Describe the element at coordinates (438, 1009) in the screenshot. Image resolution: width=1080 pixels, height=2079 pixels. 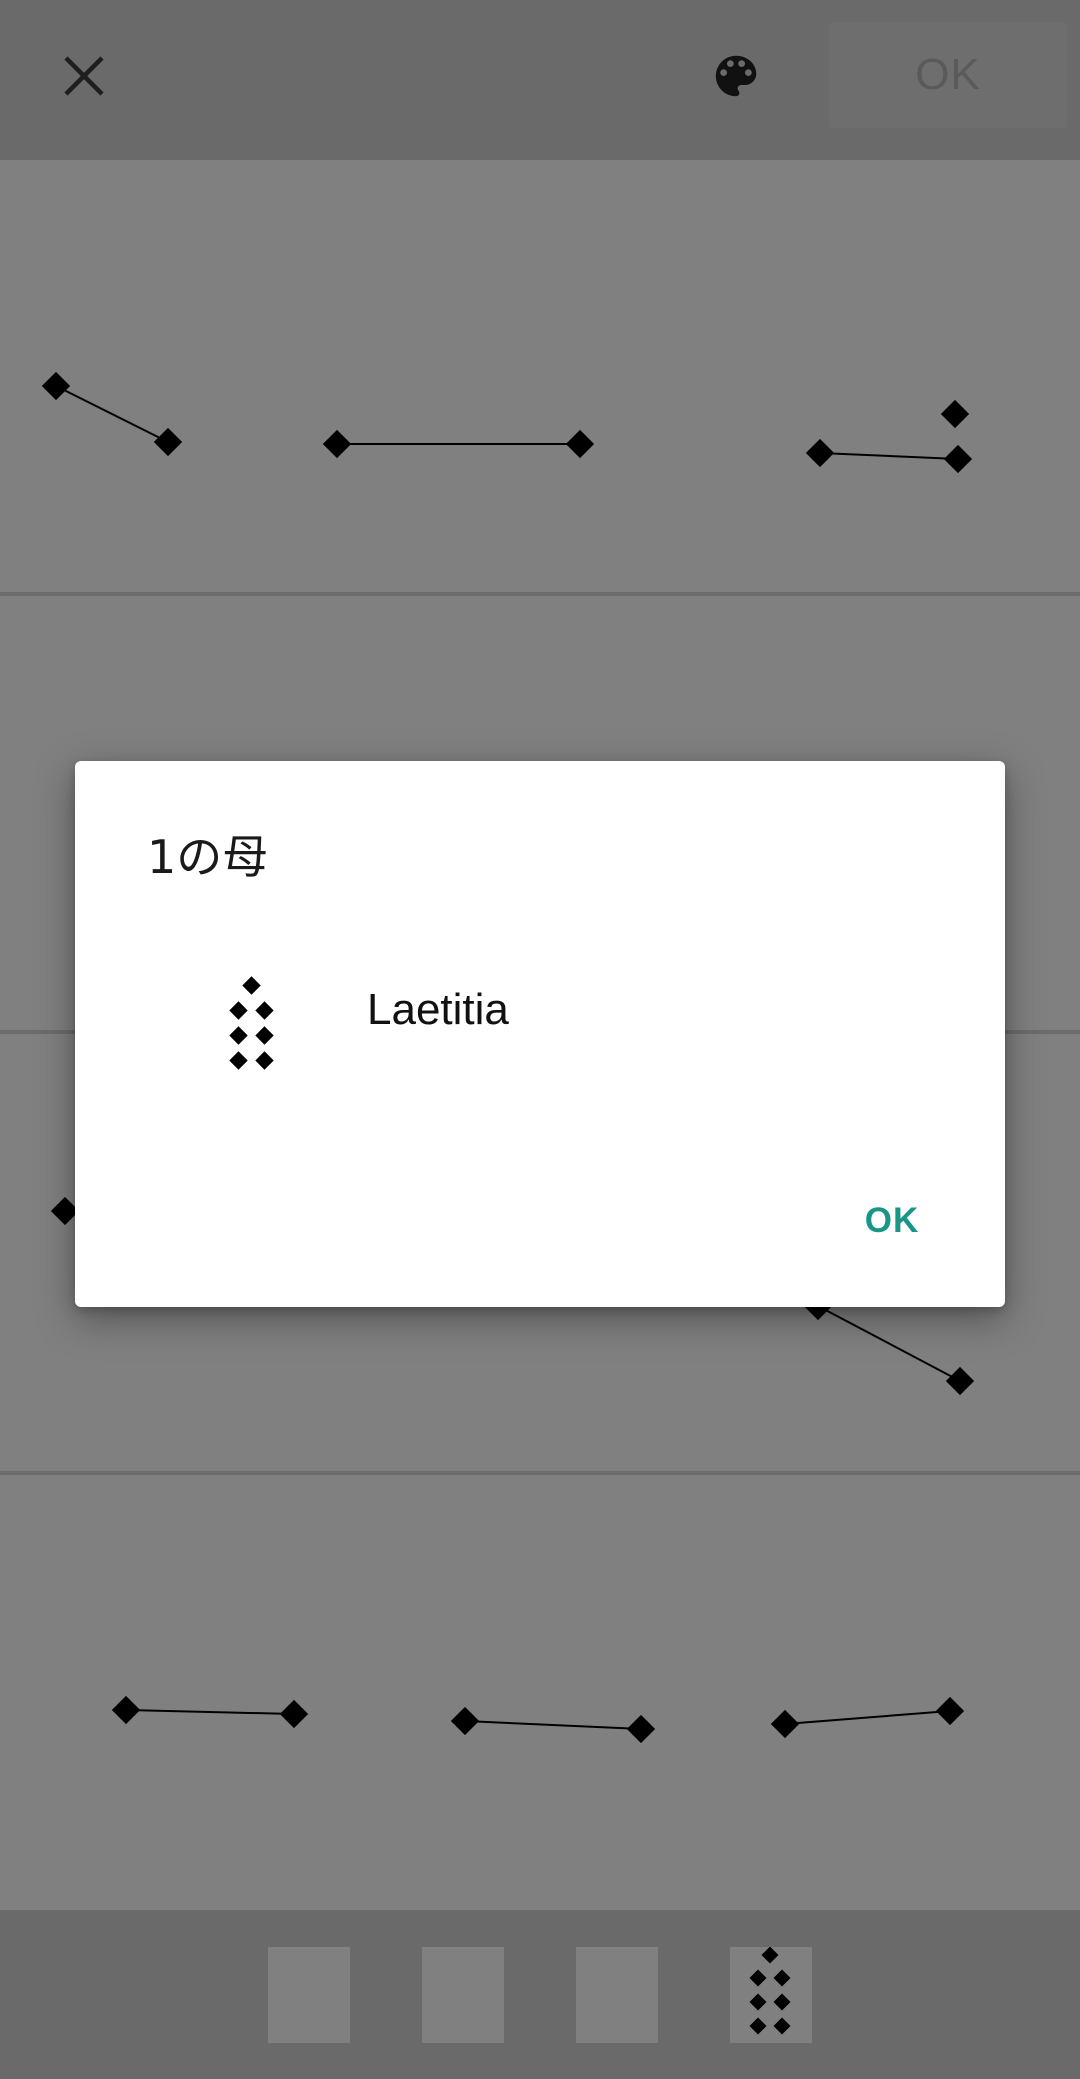
I see `figure-name: Laetitia` at that location.